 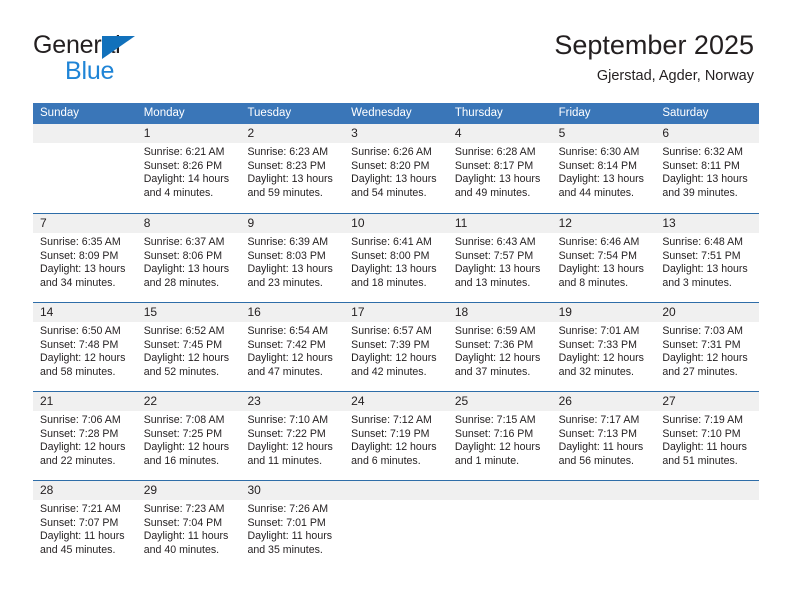 I want to click on sunset-text: Sunset: 7:07 PM, so click(x=79, y=522).